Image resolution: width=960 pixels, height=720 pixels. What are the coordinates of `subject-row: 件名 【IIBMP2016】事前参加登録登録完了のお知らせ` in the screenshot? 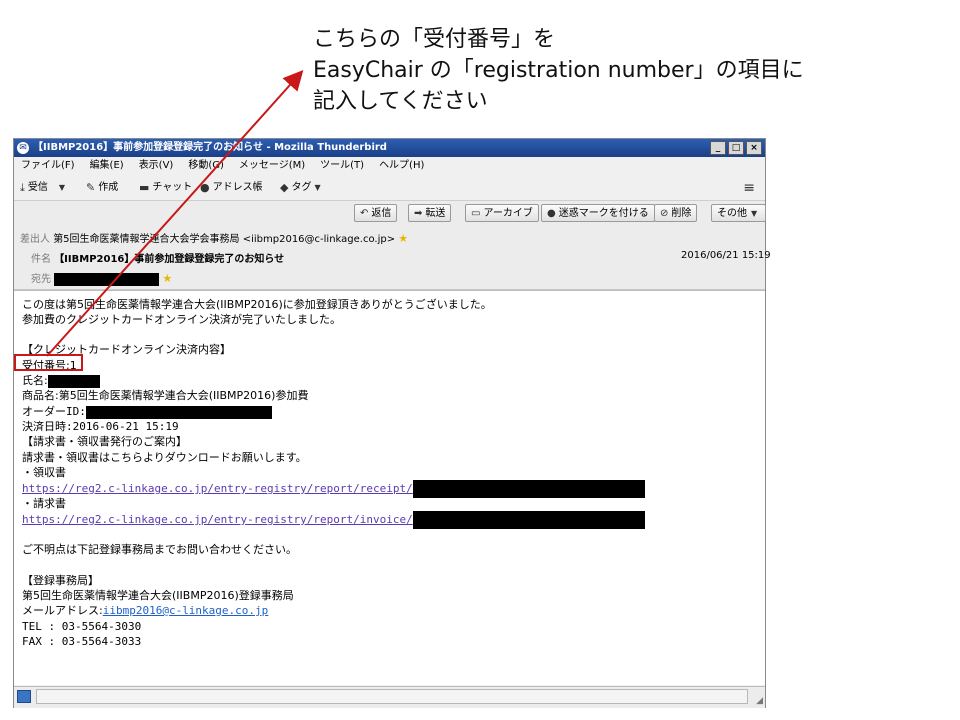 It's located at (157, 257).